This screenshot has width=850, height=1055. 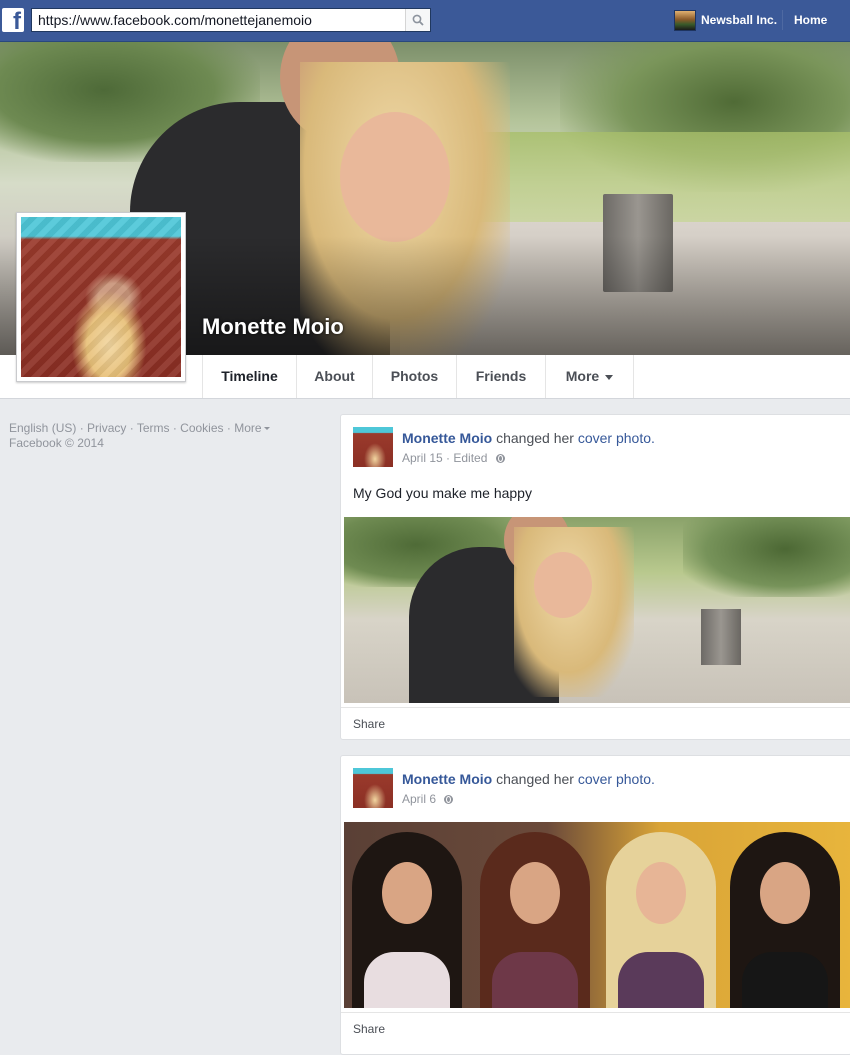 I want to click on profile-picture-image, so click(x=101, y=297).